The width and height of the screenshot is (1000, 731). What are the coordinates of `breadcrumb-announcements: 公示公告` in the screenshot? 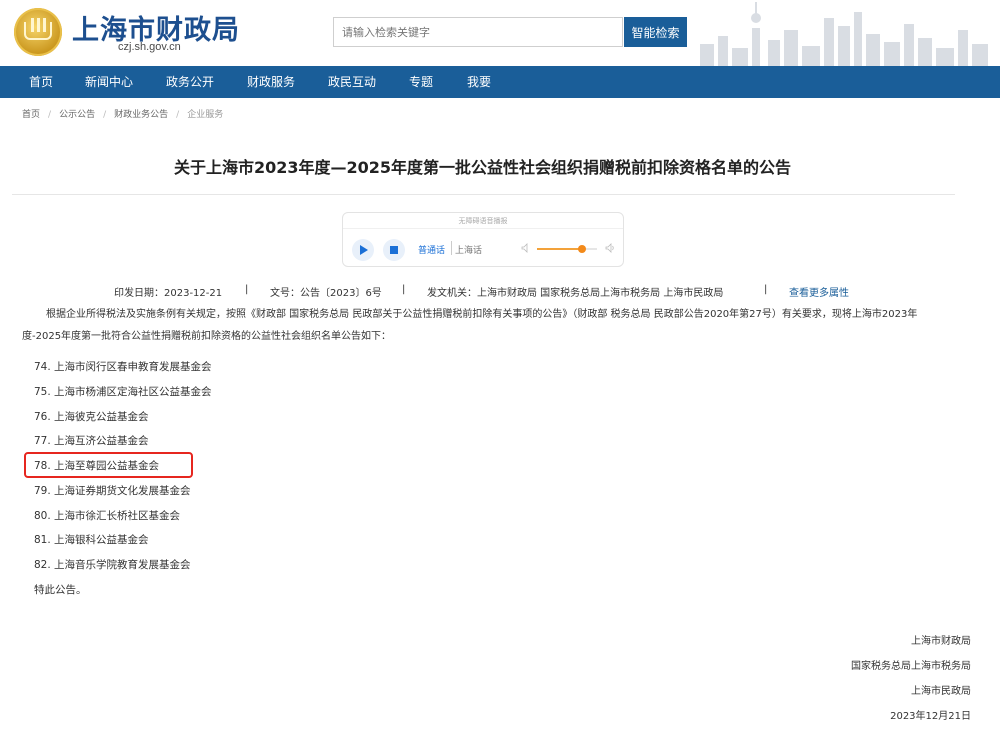 It's located at (77, 113).